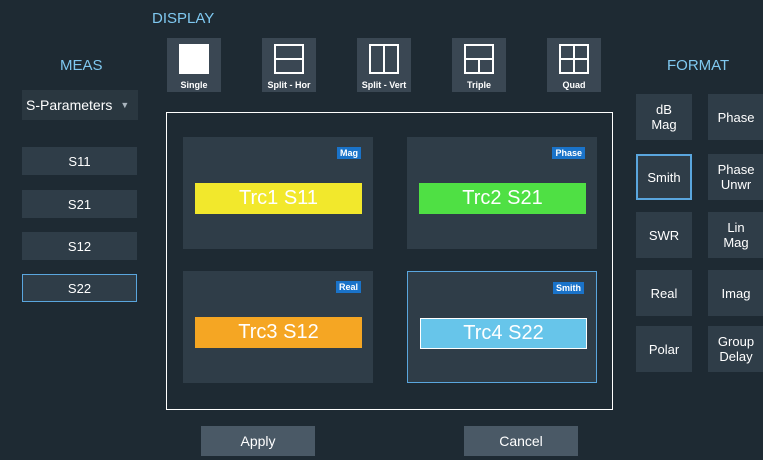 This screenshot has height=460, width=763. I want to click on layout-triple-label: Triple, so click(478, 85).